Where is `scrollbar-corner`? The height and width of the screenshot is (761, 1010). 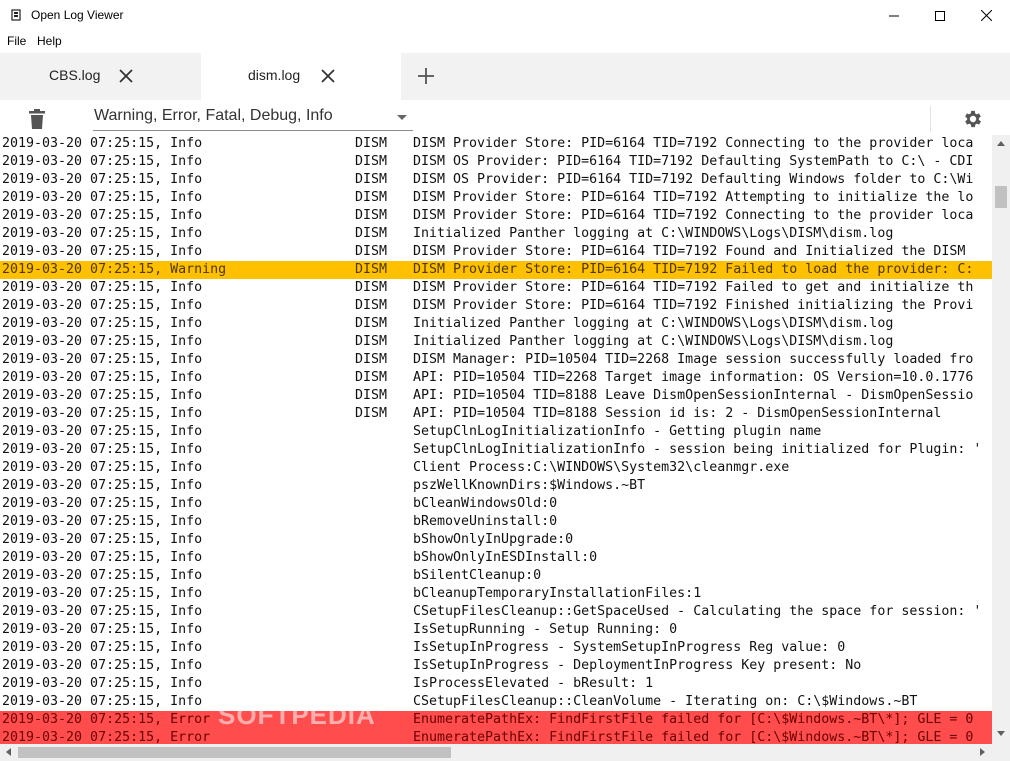 scrollbar-corner is located at coordinates (1001, 752).